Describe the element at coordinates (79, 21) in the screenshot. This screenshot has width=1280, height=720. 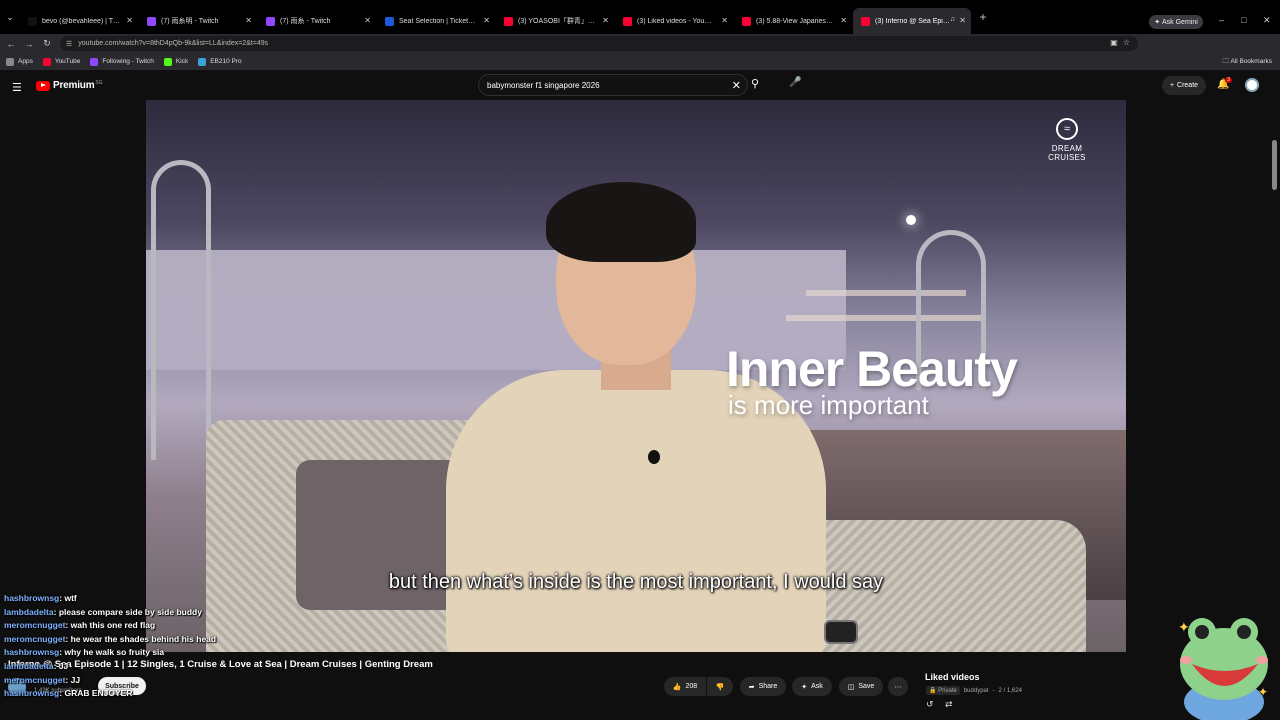
I see `browser-tab: bevo (@bevahleee) | TikTok ✕` at that location.